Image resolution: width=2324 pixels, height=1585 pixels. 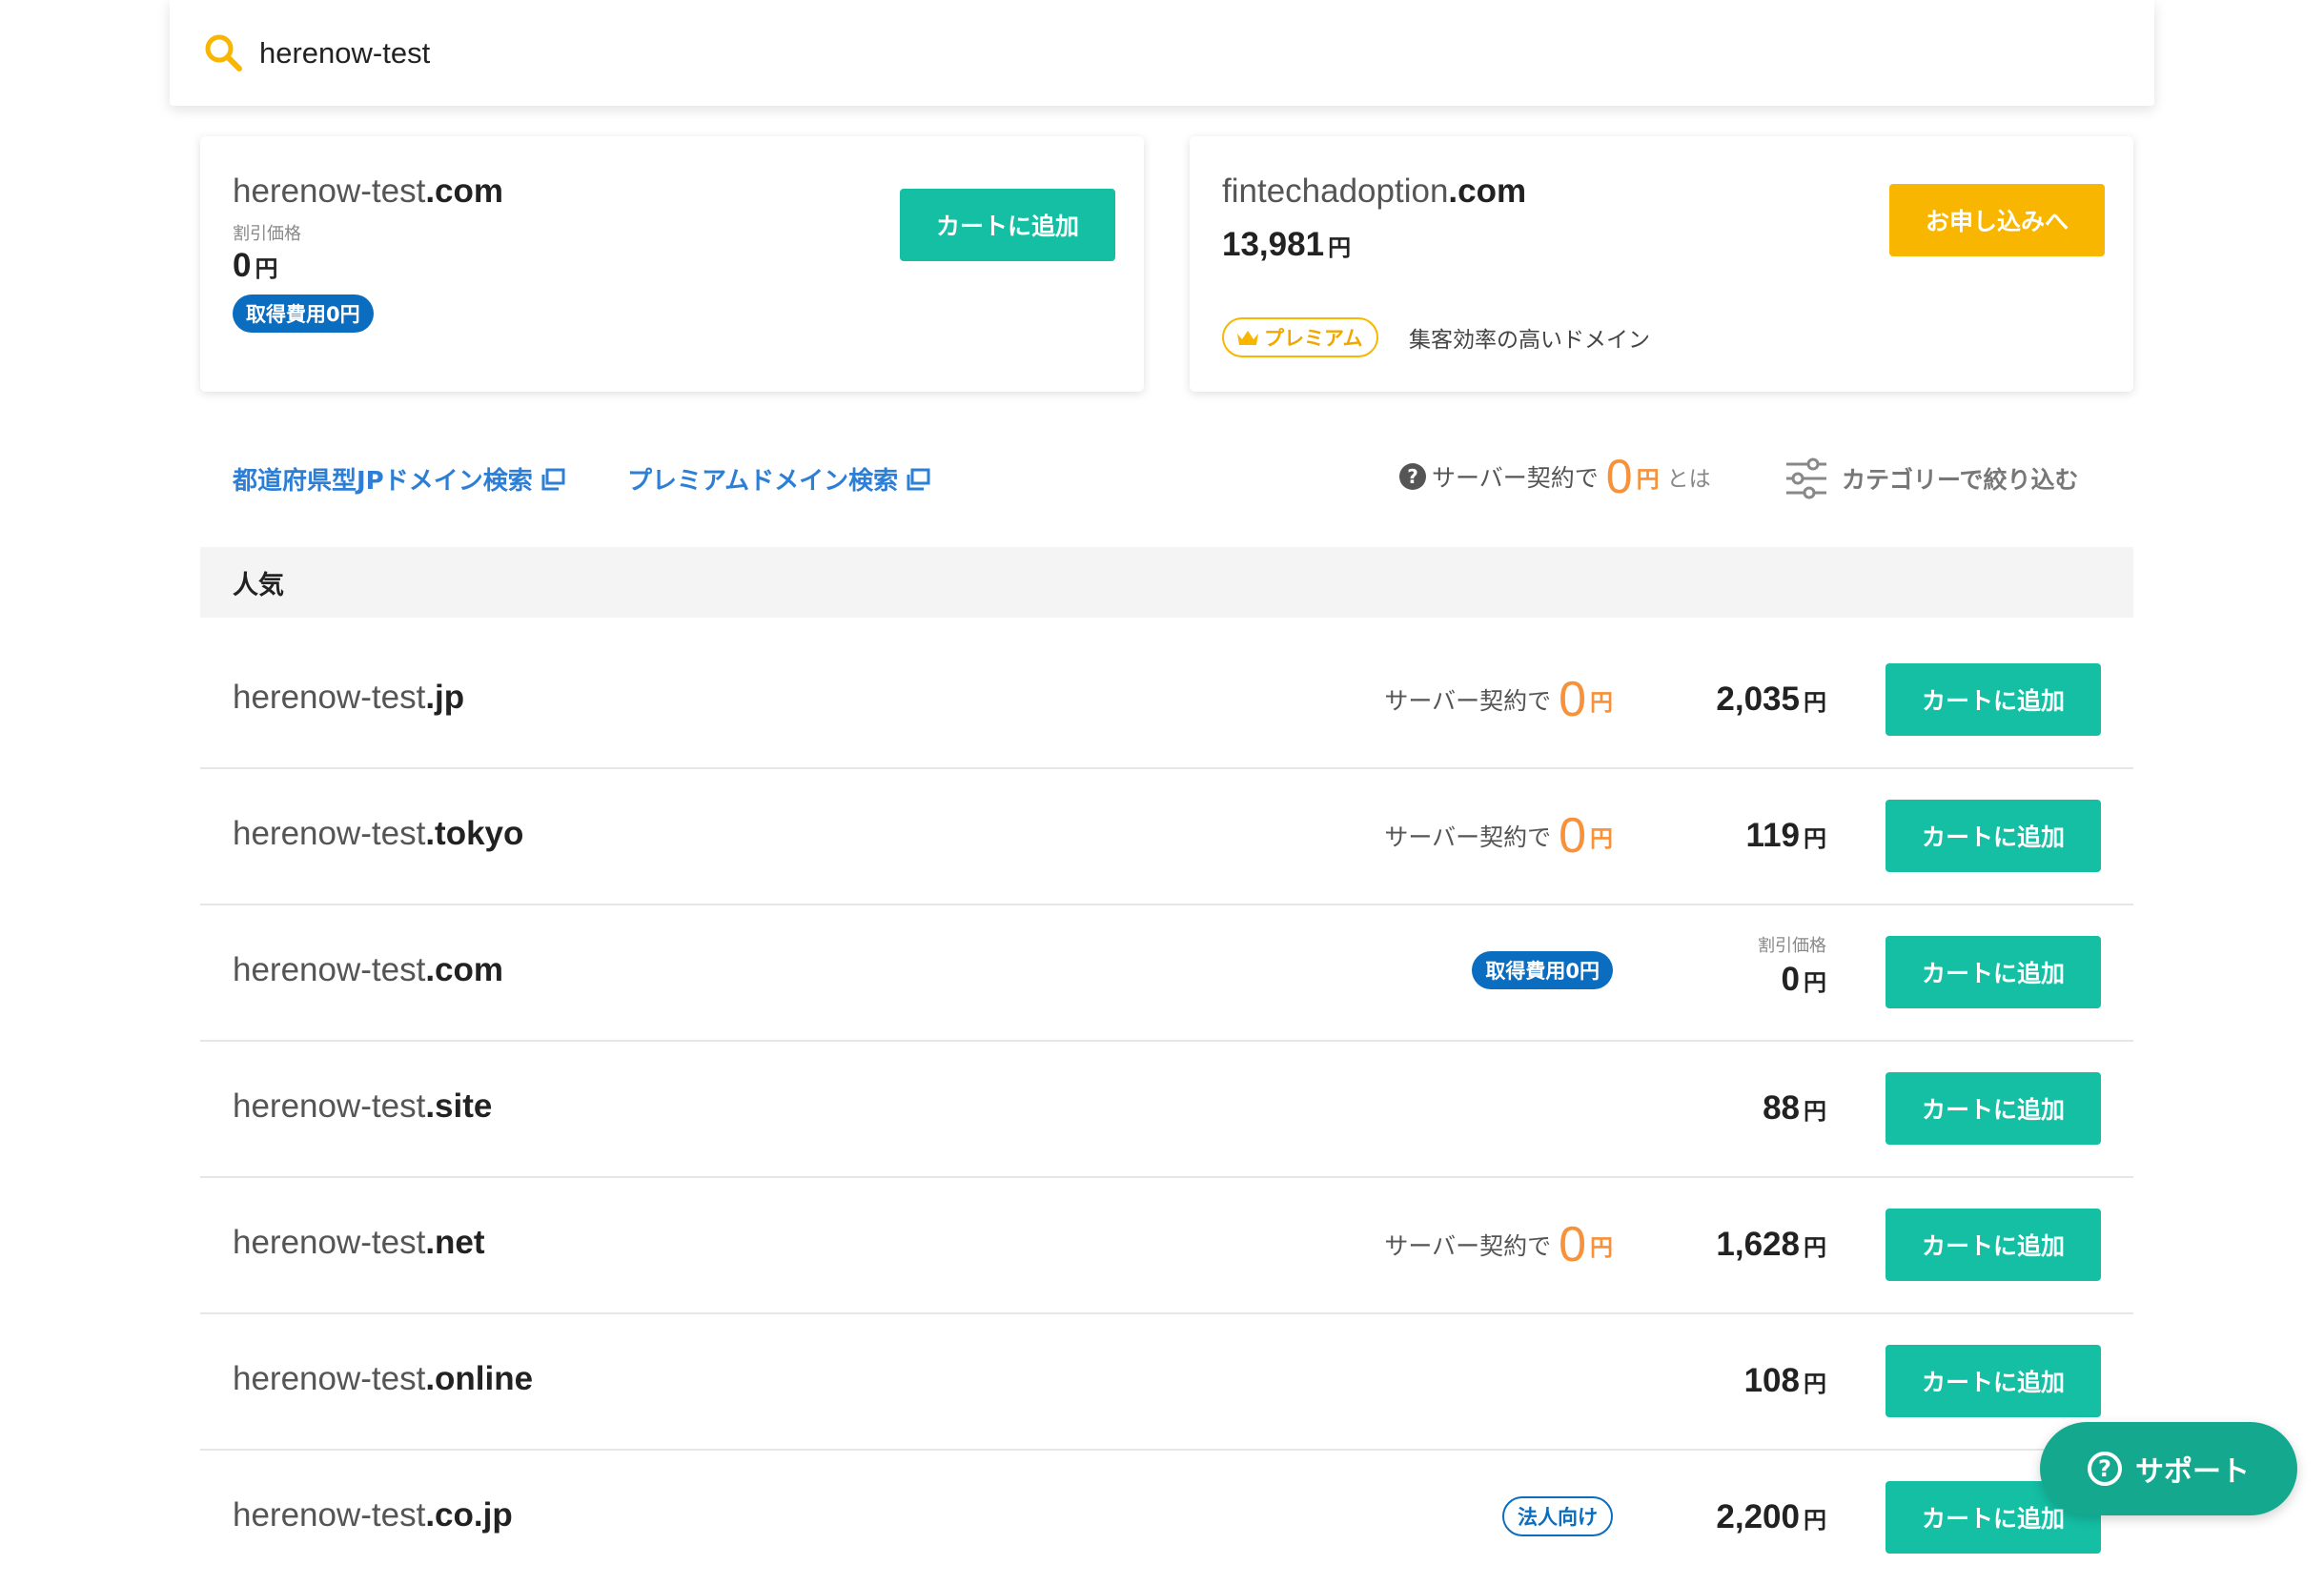 I want to click on server-contract-info-link: ? サーバー契約で 0 円 とは, so click(x=1555, y=476).